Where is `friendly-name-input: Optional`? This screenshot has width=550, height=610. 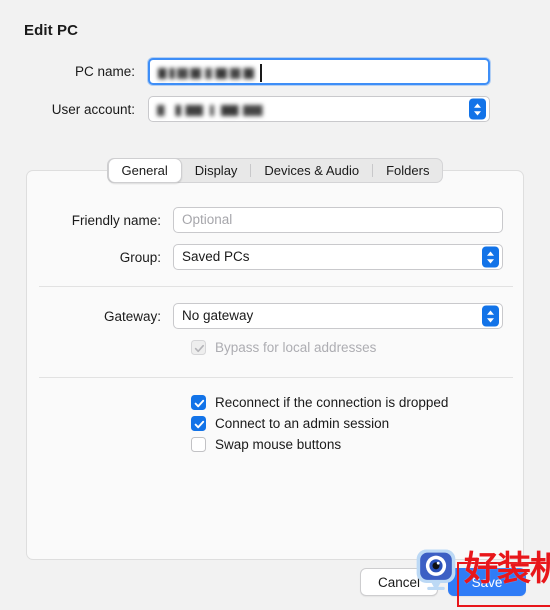
friendly-name-input: Optional is located at coordinates (338, 220).